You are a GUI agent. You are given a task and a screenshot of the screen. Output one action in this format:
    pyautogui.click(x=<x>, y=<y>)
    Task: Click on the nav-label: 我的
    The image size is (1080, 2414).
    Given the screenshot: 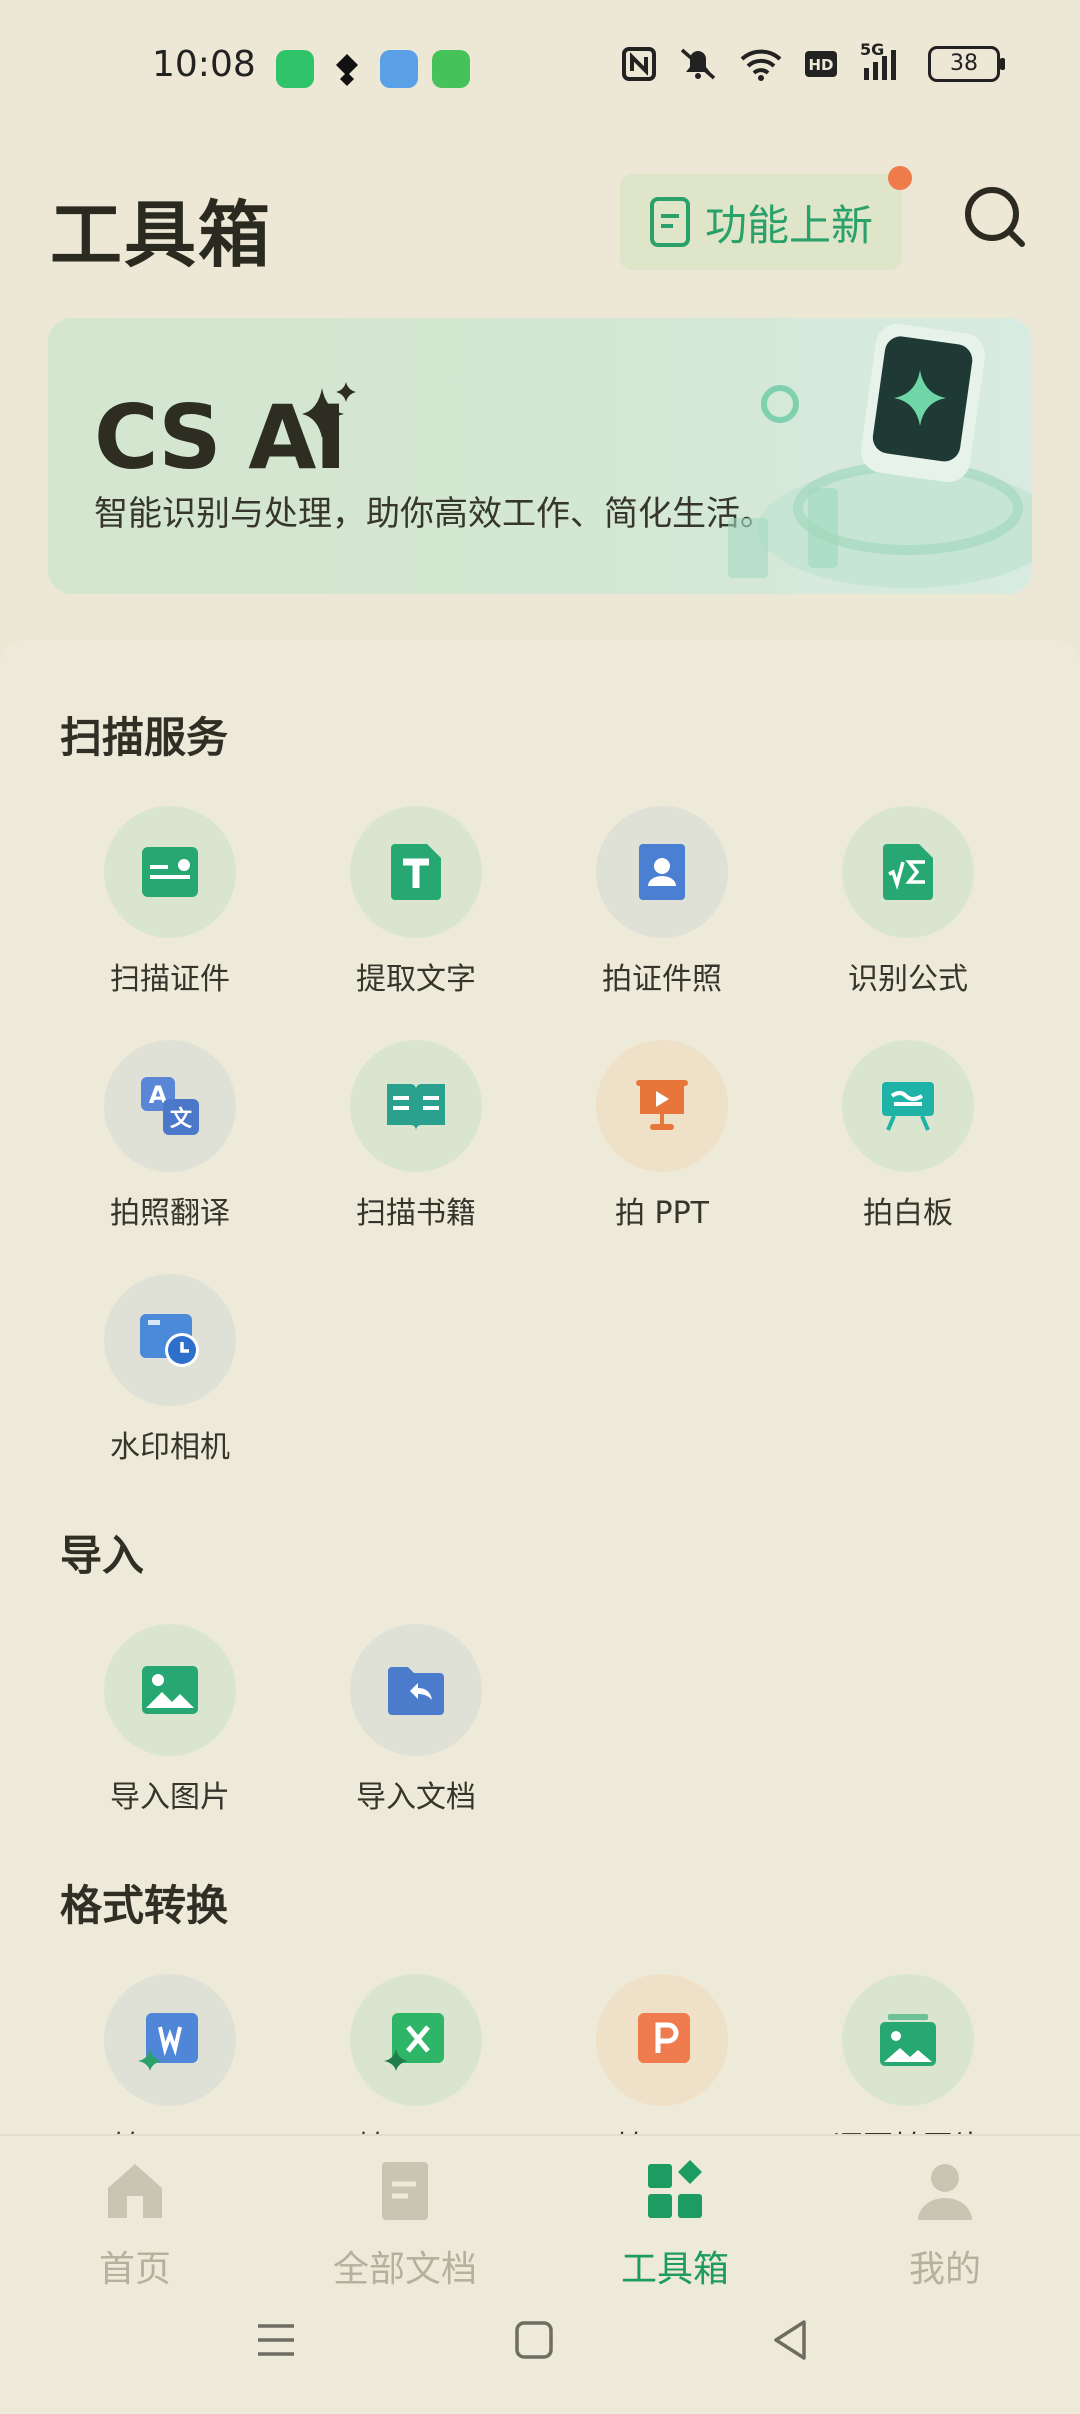 What is the action you would take?
    pyautogui.click(x=944, y=2269)
    